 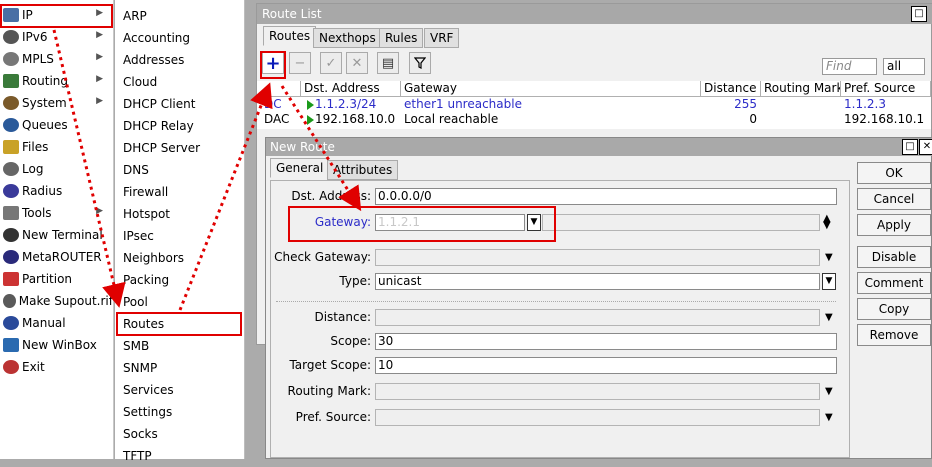 I want to click on arrow-add-to-gateway, so click(x=321, y=148).